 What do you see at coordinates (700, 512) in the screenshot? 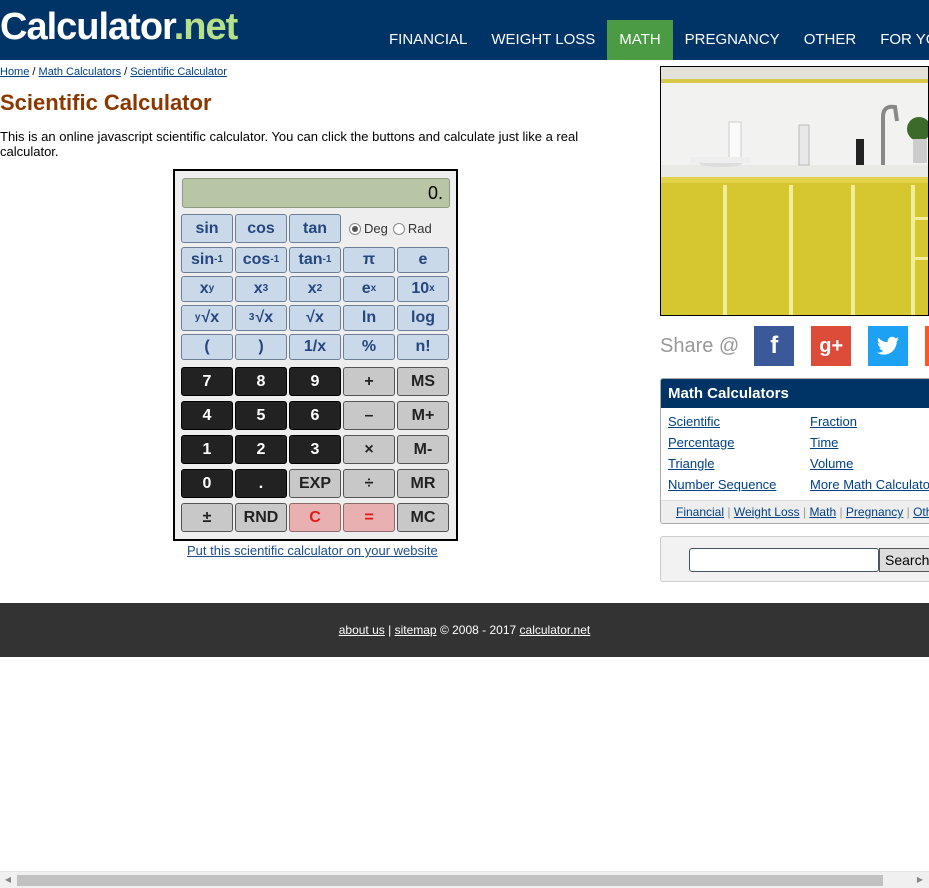
I see `category-financial: Financial` at bounding box center [700, 512].